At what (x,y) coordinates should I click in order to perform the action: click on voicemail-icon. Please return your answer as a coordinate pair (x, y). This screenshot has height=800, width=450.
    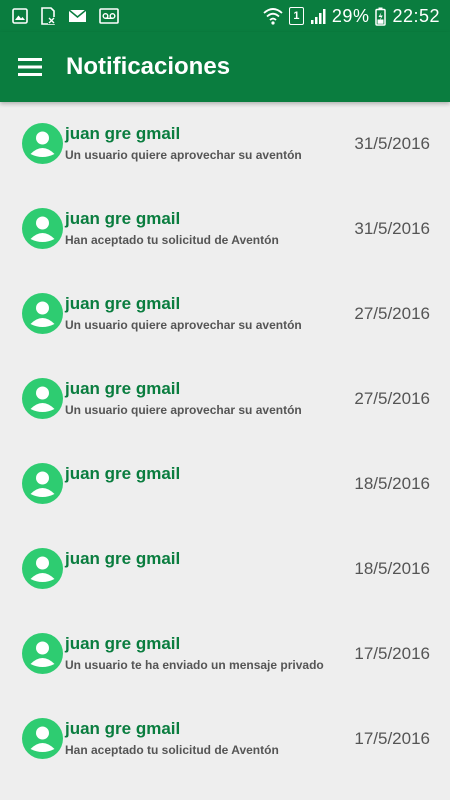
    Looking at the image, I should click on (109, 16).